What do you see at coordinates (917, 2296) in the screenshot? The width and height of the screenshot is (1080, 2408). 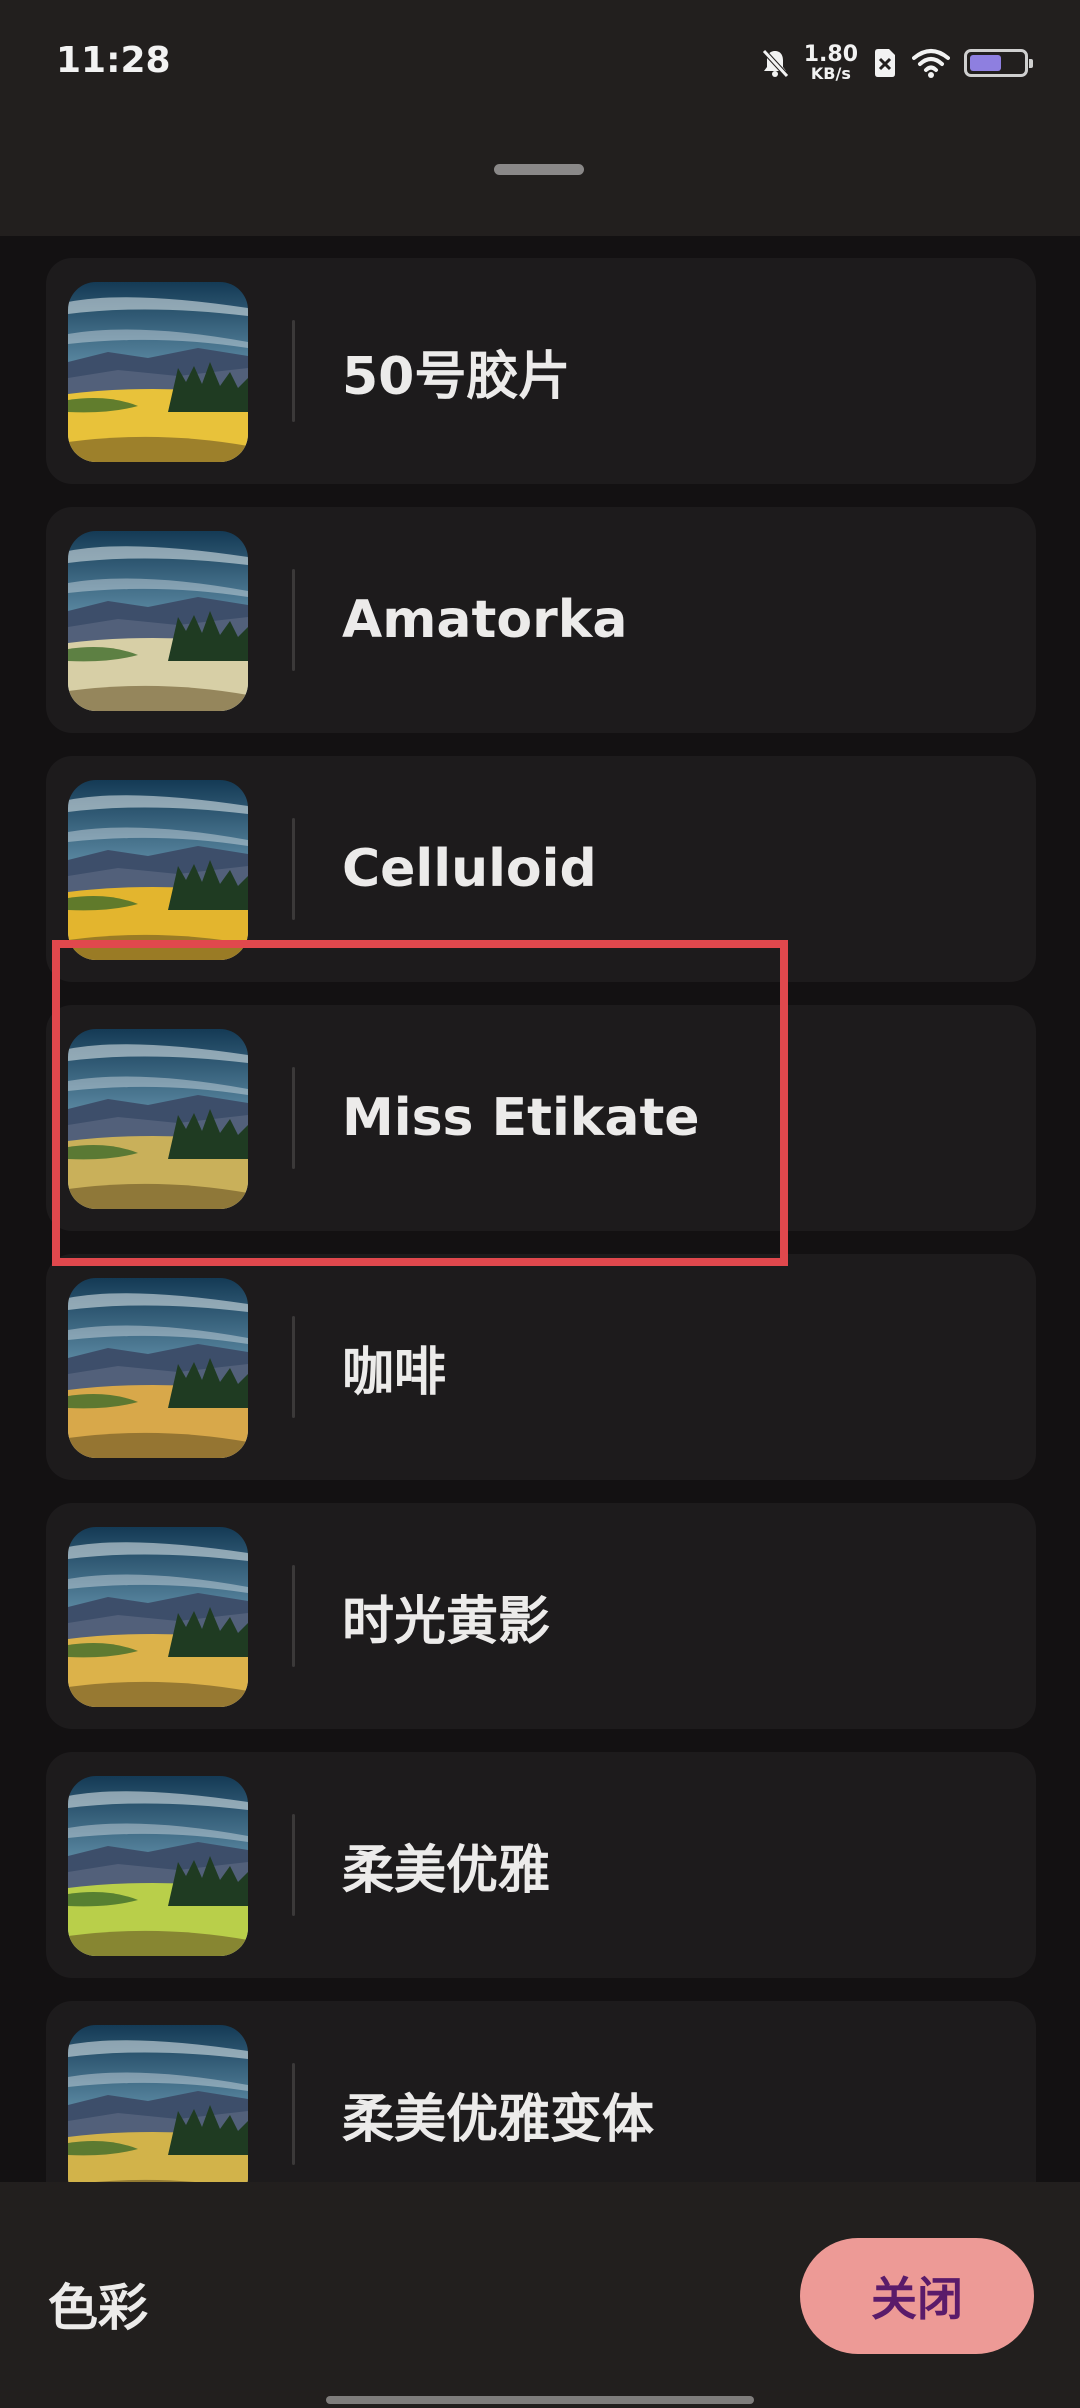 I see `close-button: 关闭` at bounding box center [917, 2296].